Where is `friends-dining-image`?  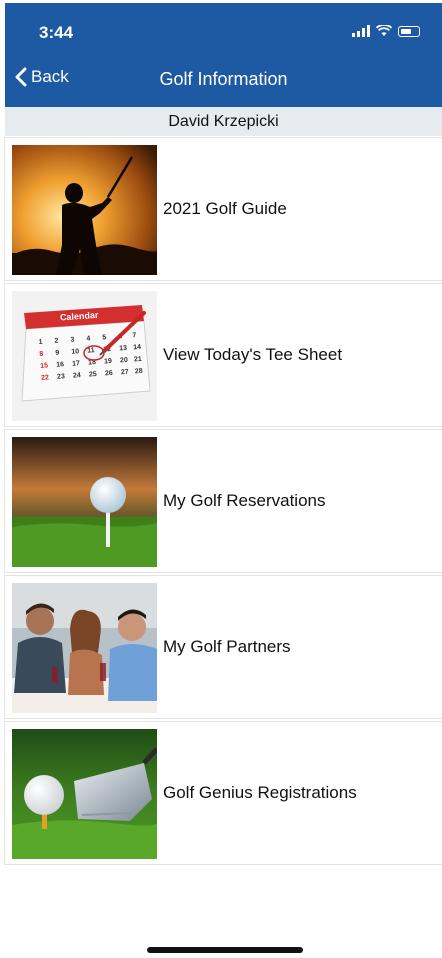 friends-dining-image is located at coordinates (84, 648).